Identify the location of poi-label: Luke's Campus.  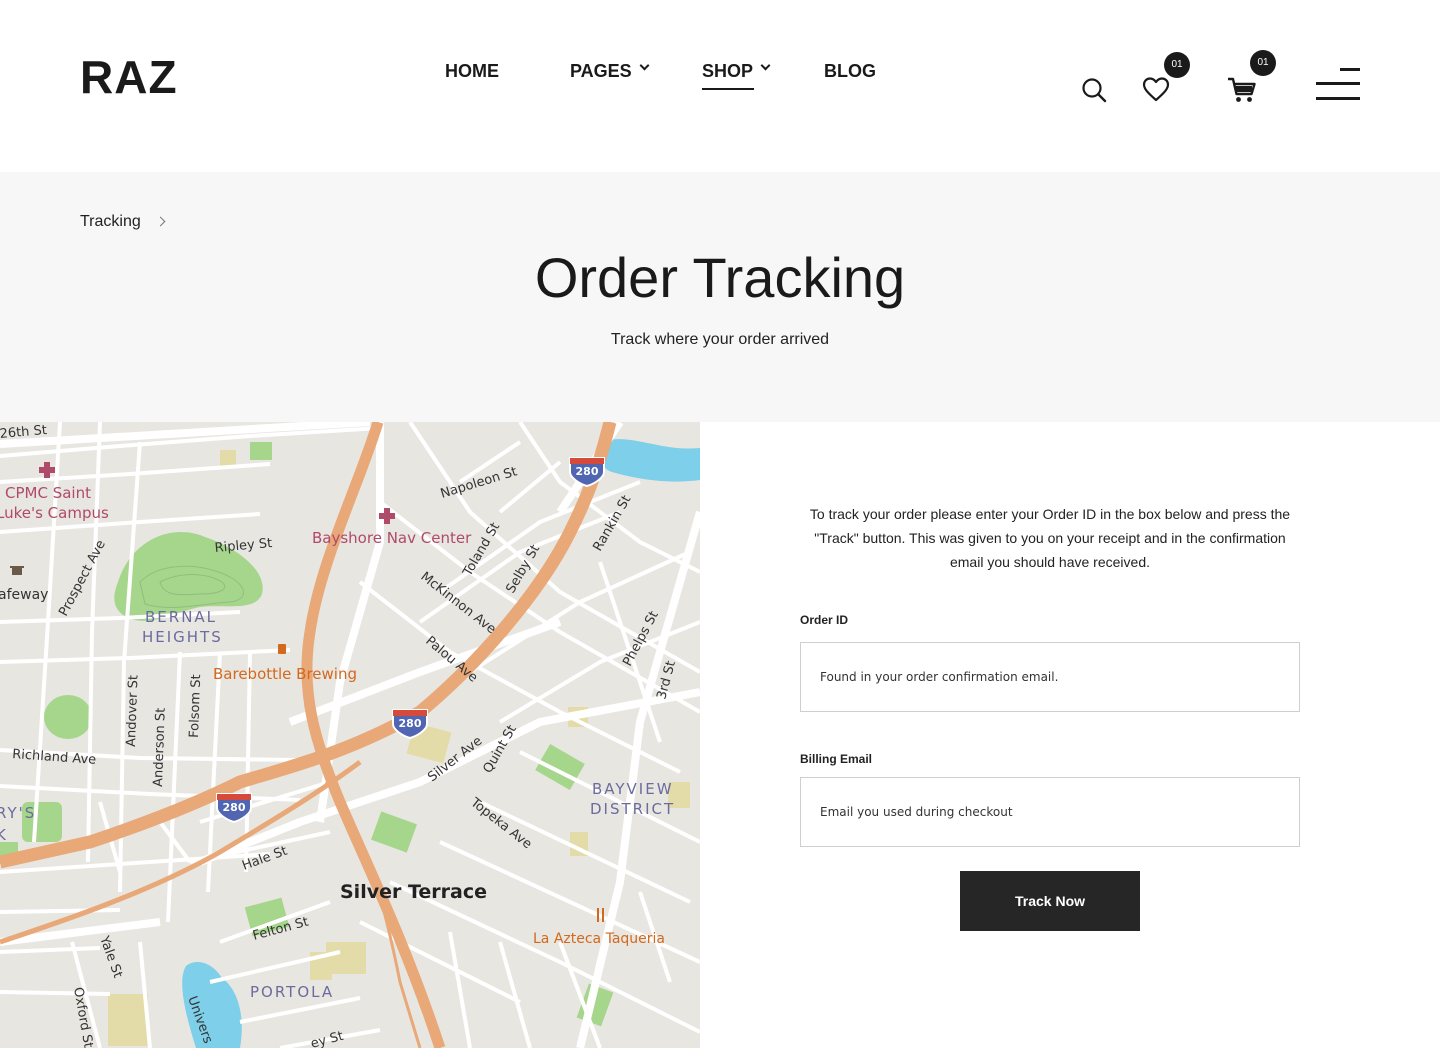
(54, 513).